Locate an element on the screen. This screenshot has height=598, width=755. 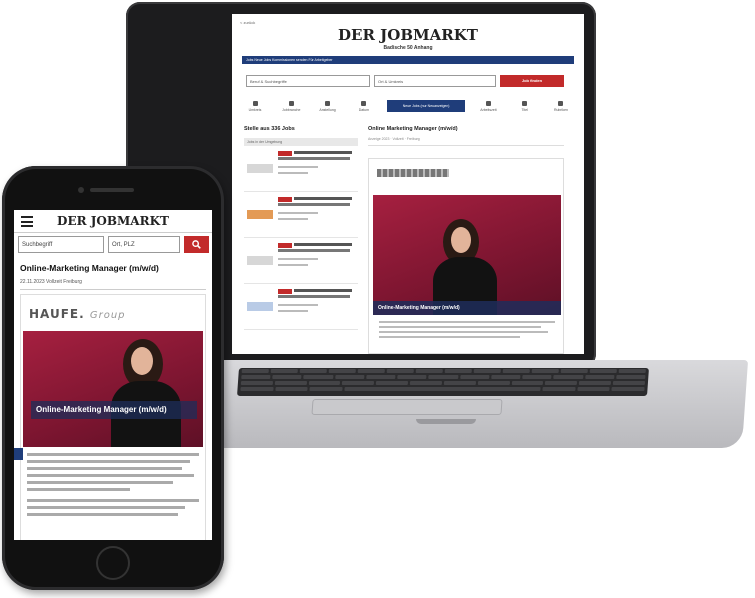
search-icon is located at coordinates (196, 244).